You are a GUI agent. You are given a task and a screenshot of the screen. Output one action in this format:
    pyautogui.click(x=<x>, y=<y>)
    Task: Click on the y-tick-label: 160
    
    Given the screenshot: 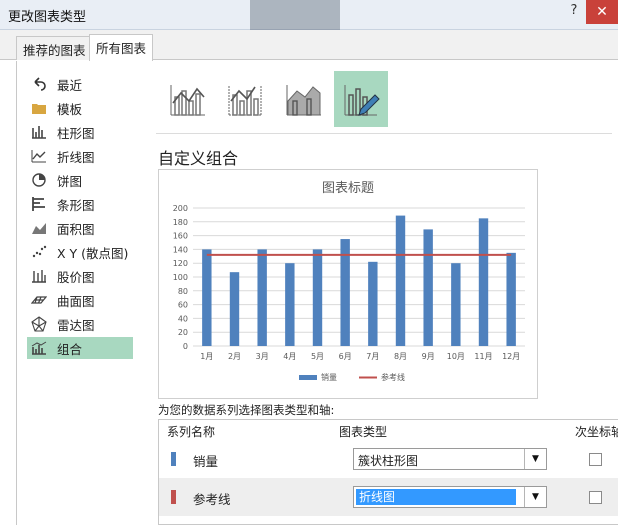 What is the action you would take?
    pyautogui.click(x=180, y=236)
    